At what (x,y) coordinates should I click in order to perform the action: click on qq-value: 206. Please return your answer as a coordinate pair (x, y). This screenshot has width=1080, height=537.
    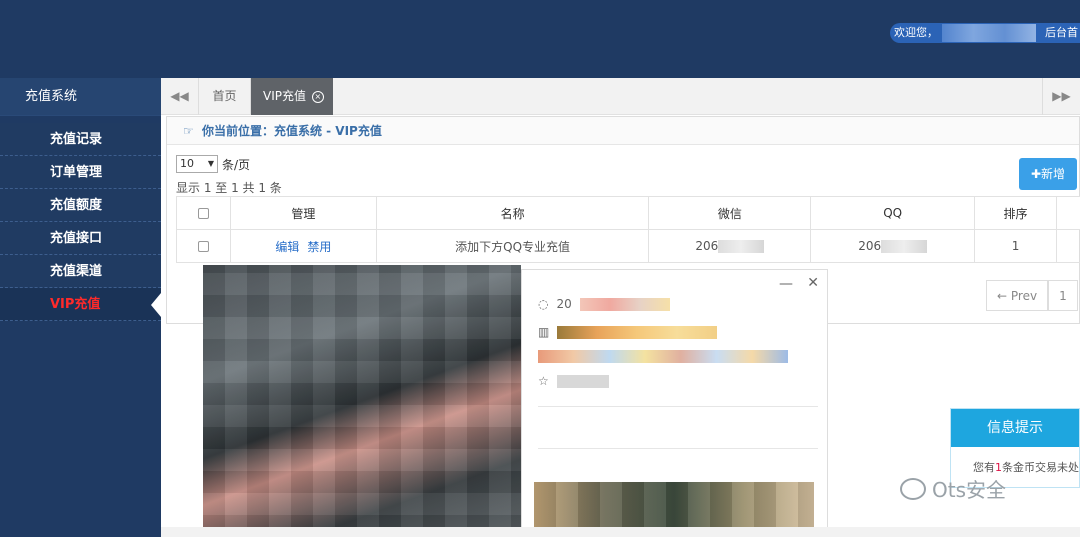
    Looking at the image, I should click on (870, 246).